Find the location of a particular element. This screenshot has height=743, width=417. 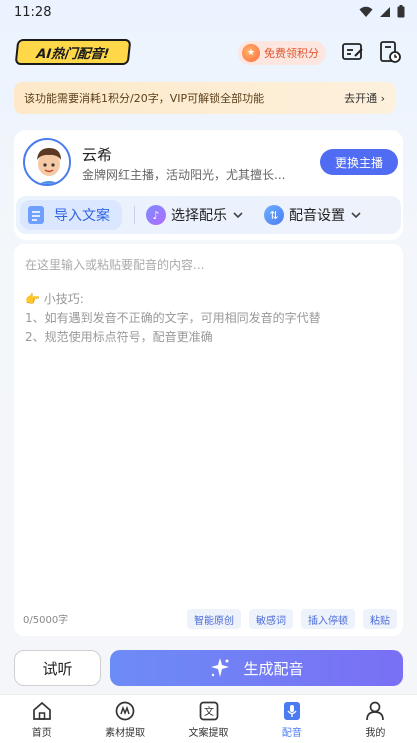

system-icons is located at coordinates (382, 11).